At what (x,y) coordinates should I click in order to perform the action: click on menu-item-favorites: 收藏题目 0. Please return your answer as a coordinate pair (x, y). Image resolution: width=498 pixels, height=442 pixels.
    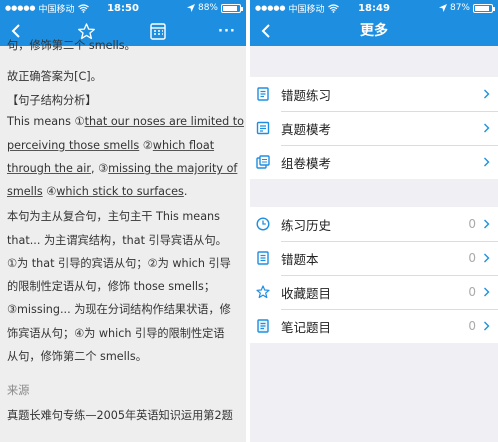
    Looking at the image, I should click on (374, 292).